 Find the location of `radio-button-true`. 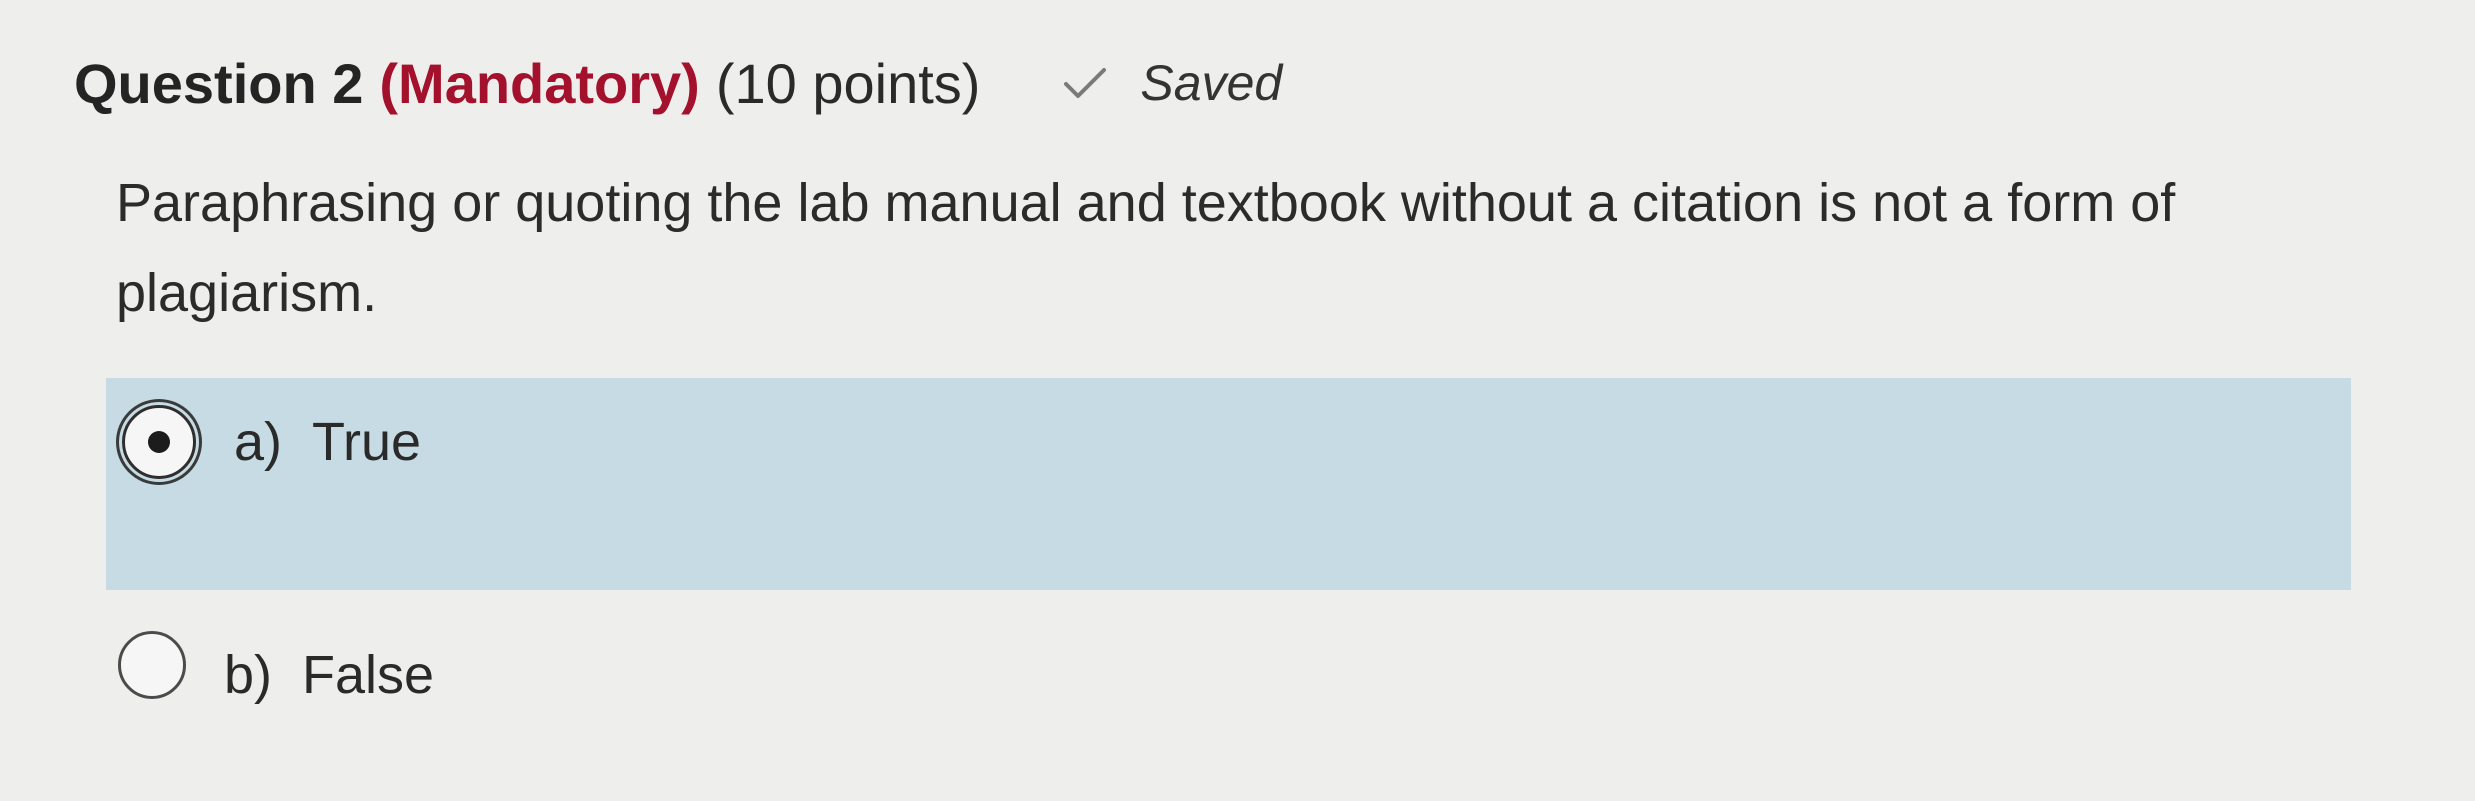

radio-button-true is located at coordinates (159, 442).